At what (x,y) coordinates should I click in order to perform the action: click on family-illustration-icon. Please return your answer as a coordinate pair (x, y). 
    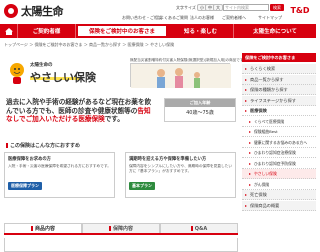
    Looking at the image, I should click on (181, 76).